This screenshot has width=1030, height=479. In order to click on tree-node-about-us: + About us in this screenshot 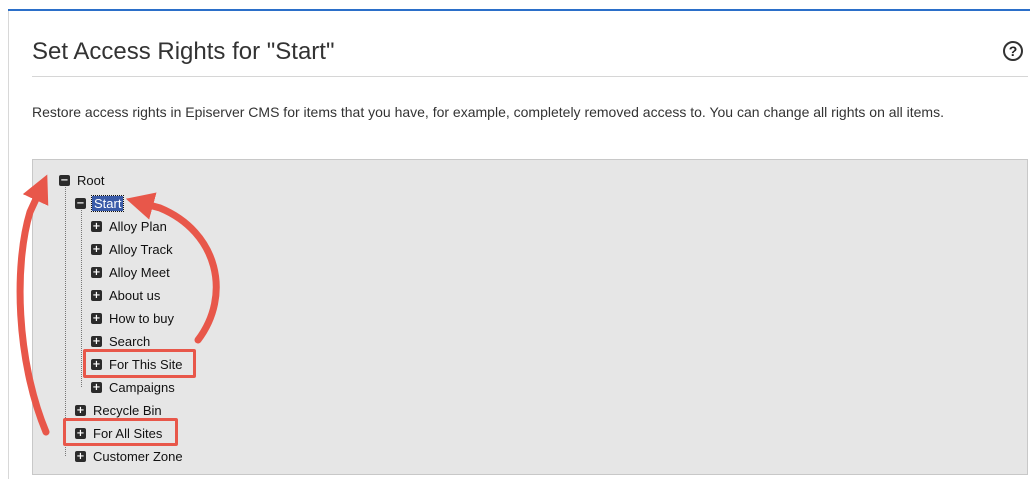, I will do `click(126, 295)`.